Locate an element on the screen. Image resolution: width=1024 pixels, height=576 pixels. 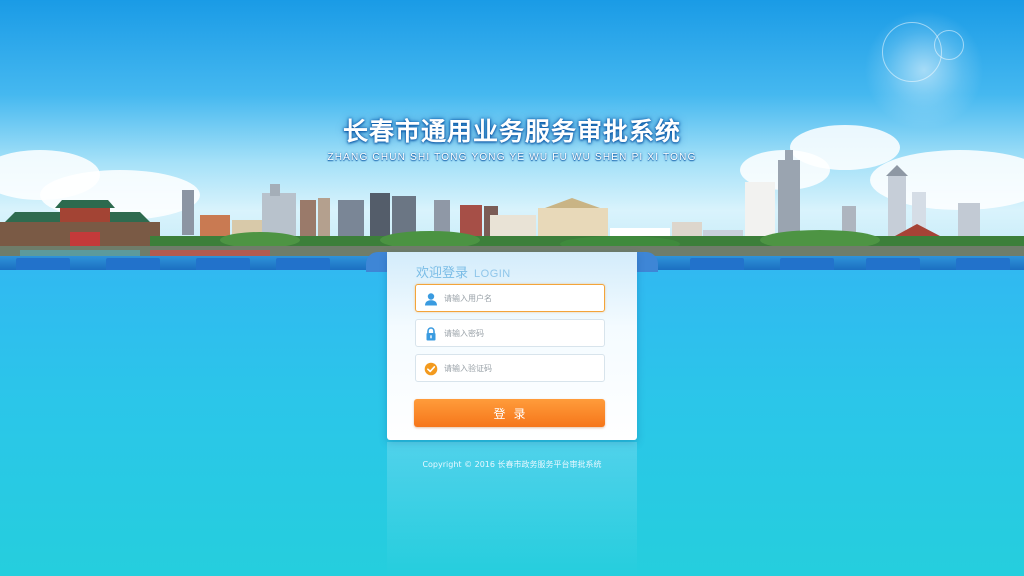
password-field is located at coordinates (510, 333).